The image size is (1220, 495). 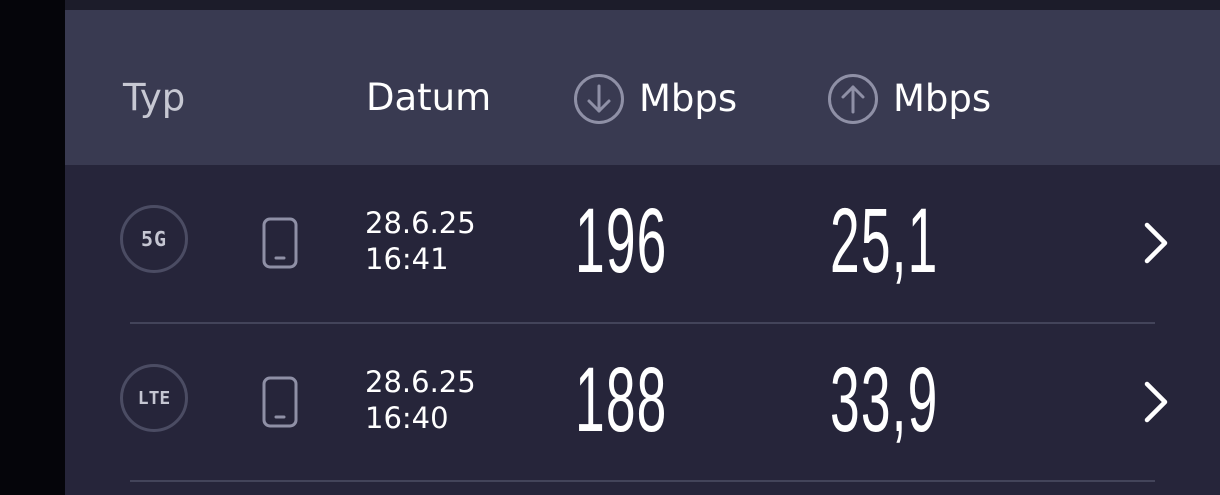 I want to click on download-speed-value: 196, so click(x=621, y=241).